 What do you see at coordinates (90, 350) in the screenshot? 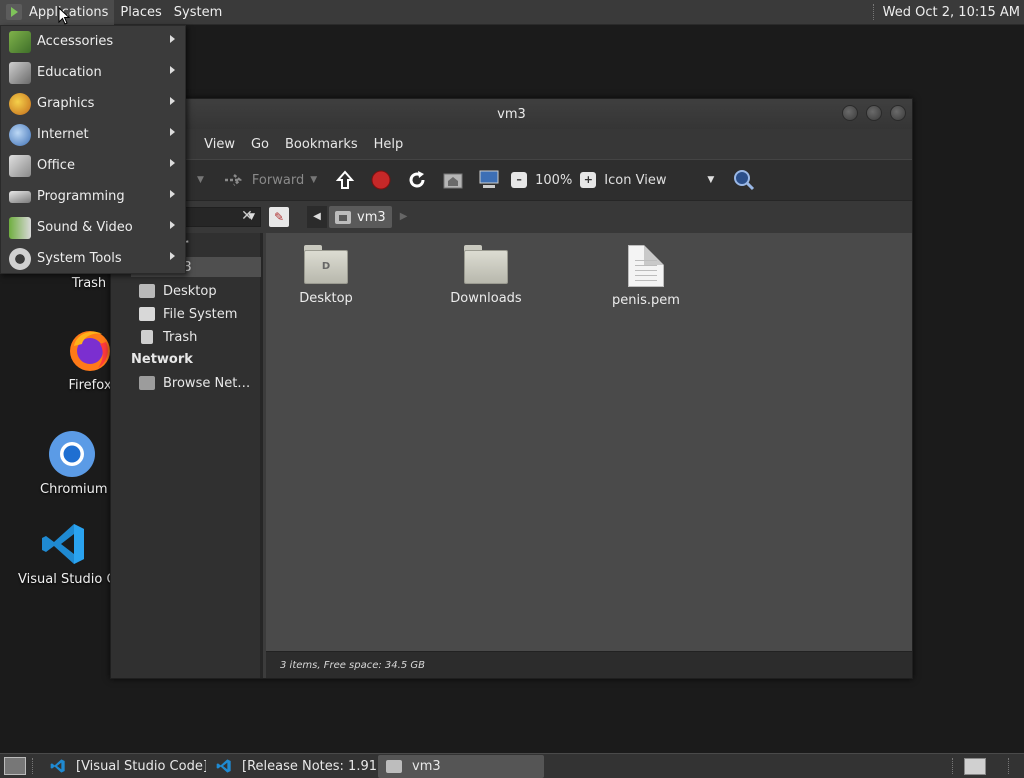
I see `firefox-icon` at bounding box center [90, 350].